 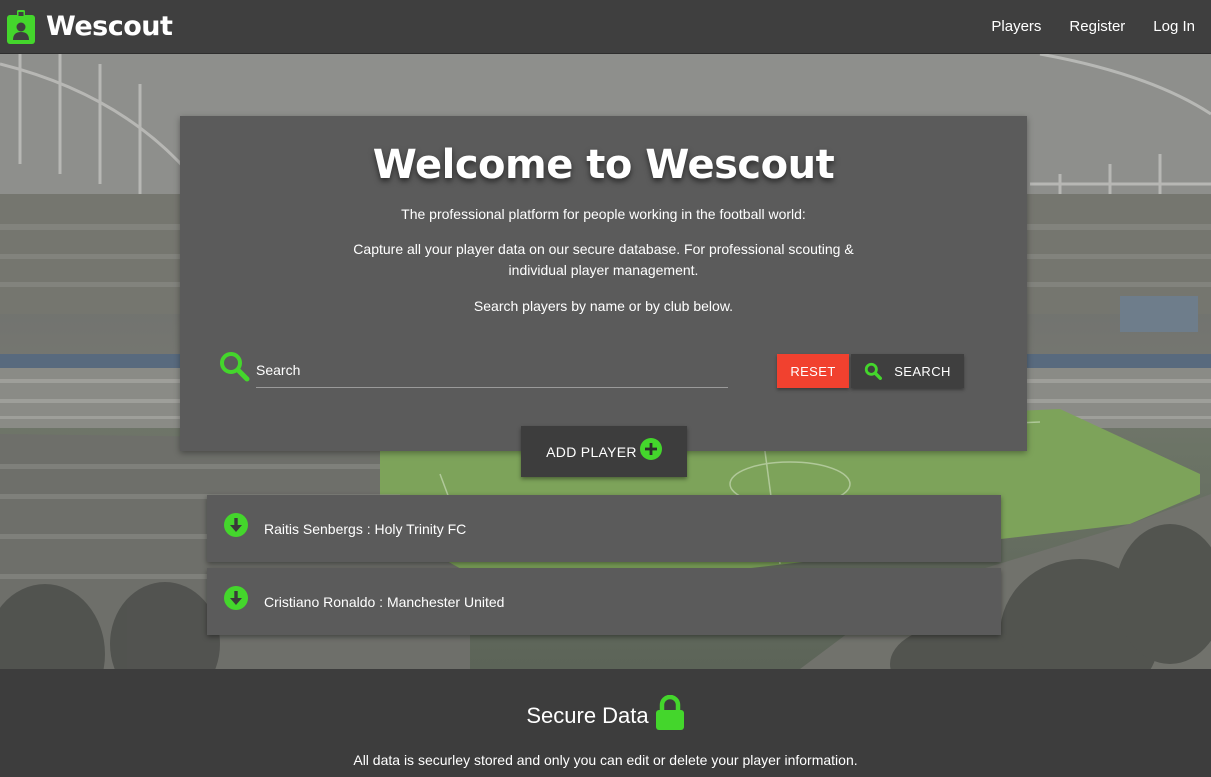 What do you see at coordinates (1174, 26) in the screenshot?
I see `nav-link-login: Log In` at bounding box center [1174, 26].